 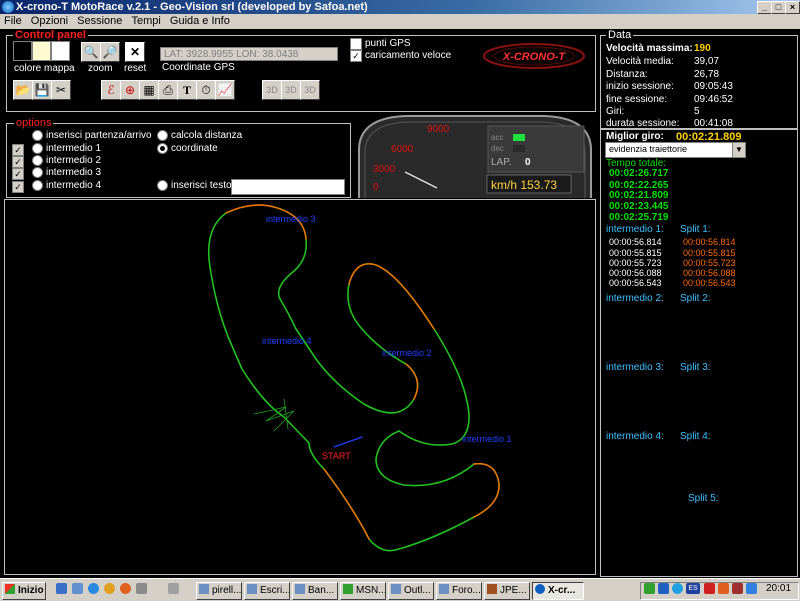 I want to click on dec-indicator, so click(x=519, y=148).